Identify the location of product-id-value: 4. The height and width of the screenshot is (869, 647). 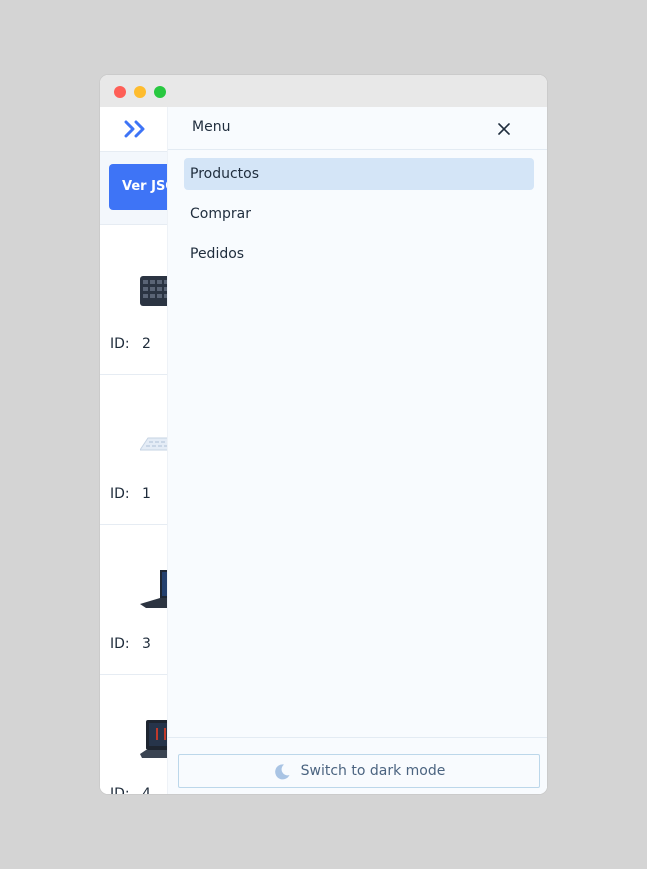
(146, 790).